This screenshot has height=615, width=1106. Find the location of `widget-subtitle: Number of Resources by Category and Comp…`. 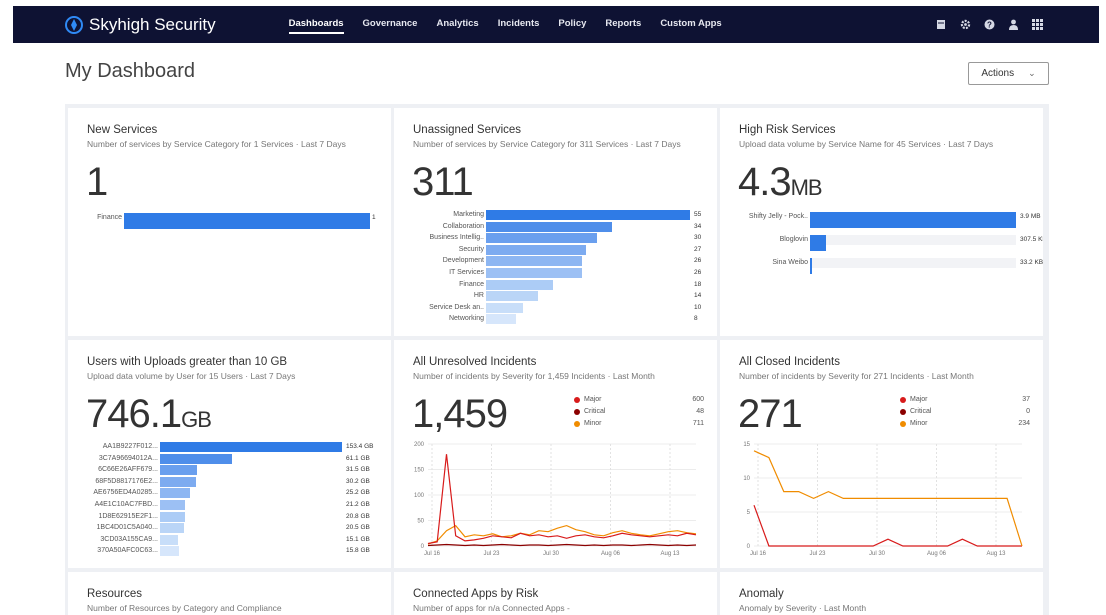

widget-subtitle: Number of Resources by Category and Comp… is located at coordinates (184, 608).